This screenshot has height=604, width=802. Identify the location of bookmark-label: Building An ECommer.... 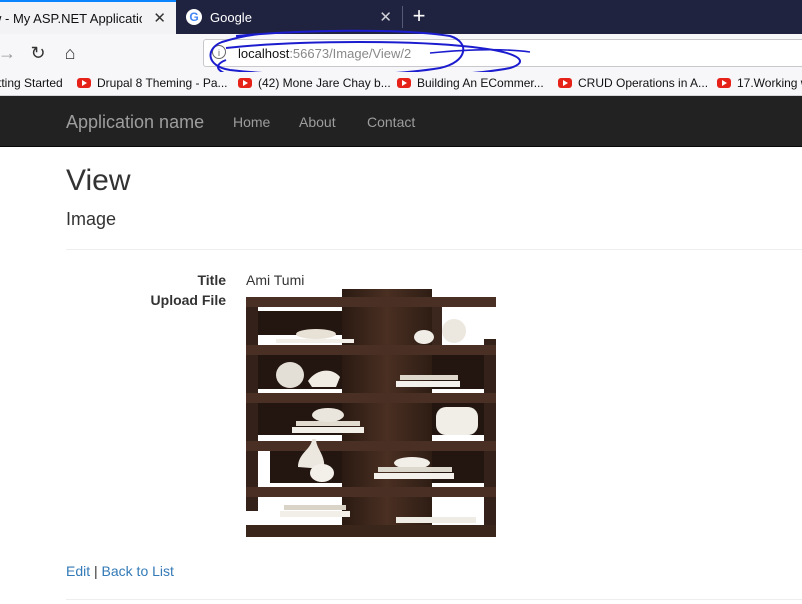
(480, 83).